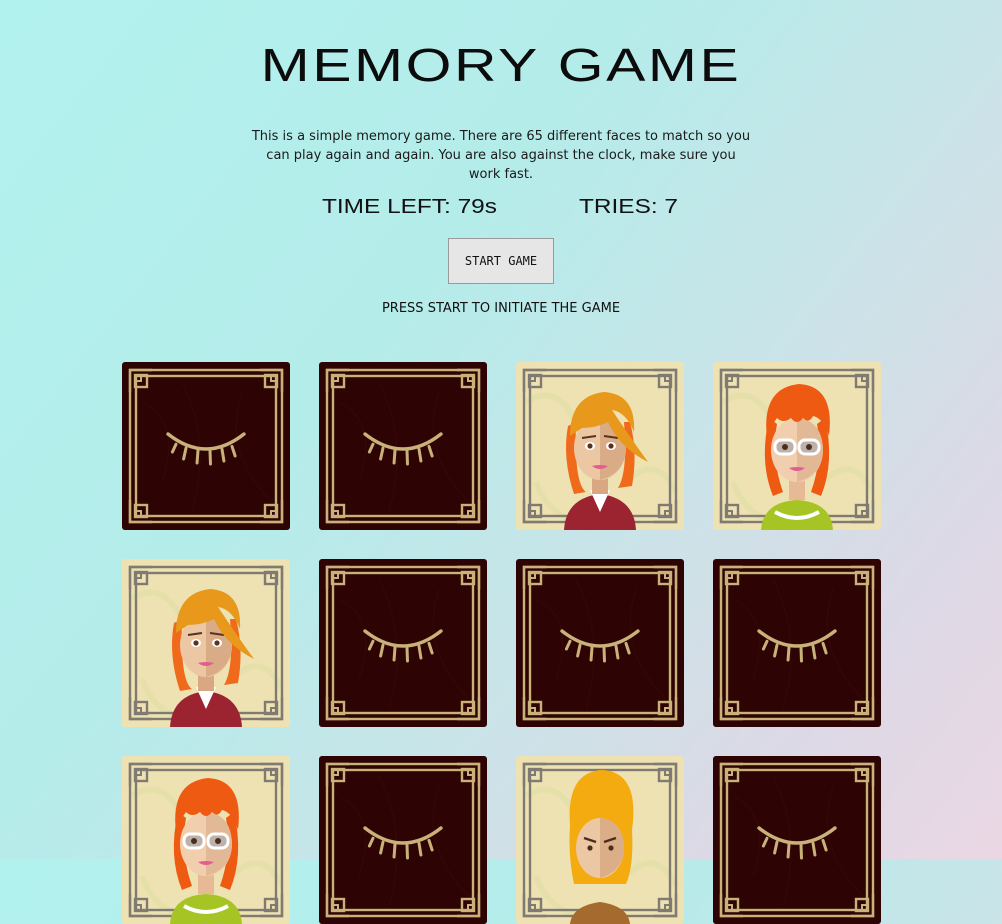 The height and width of the screenshot is (924, 1002). What do you see at coordinates (501, 210) in the screenshot?
I see `stats-bar: TIME LEFT: 79s TRIES: 7` at bounding box center [501, 210].